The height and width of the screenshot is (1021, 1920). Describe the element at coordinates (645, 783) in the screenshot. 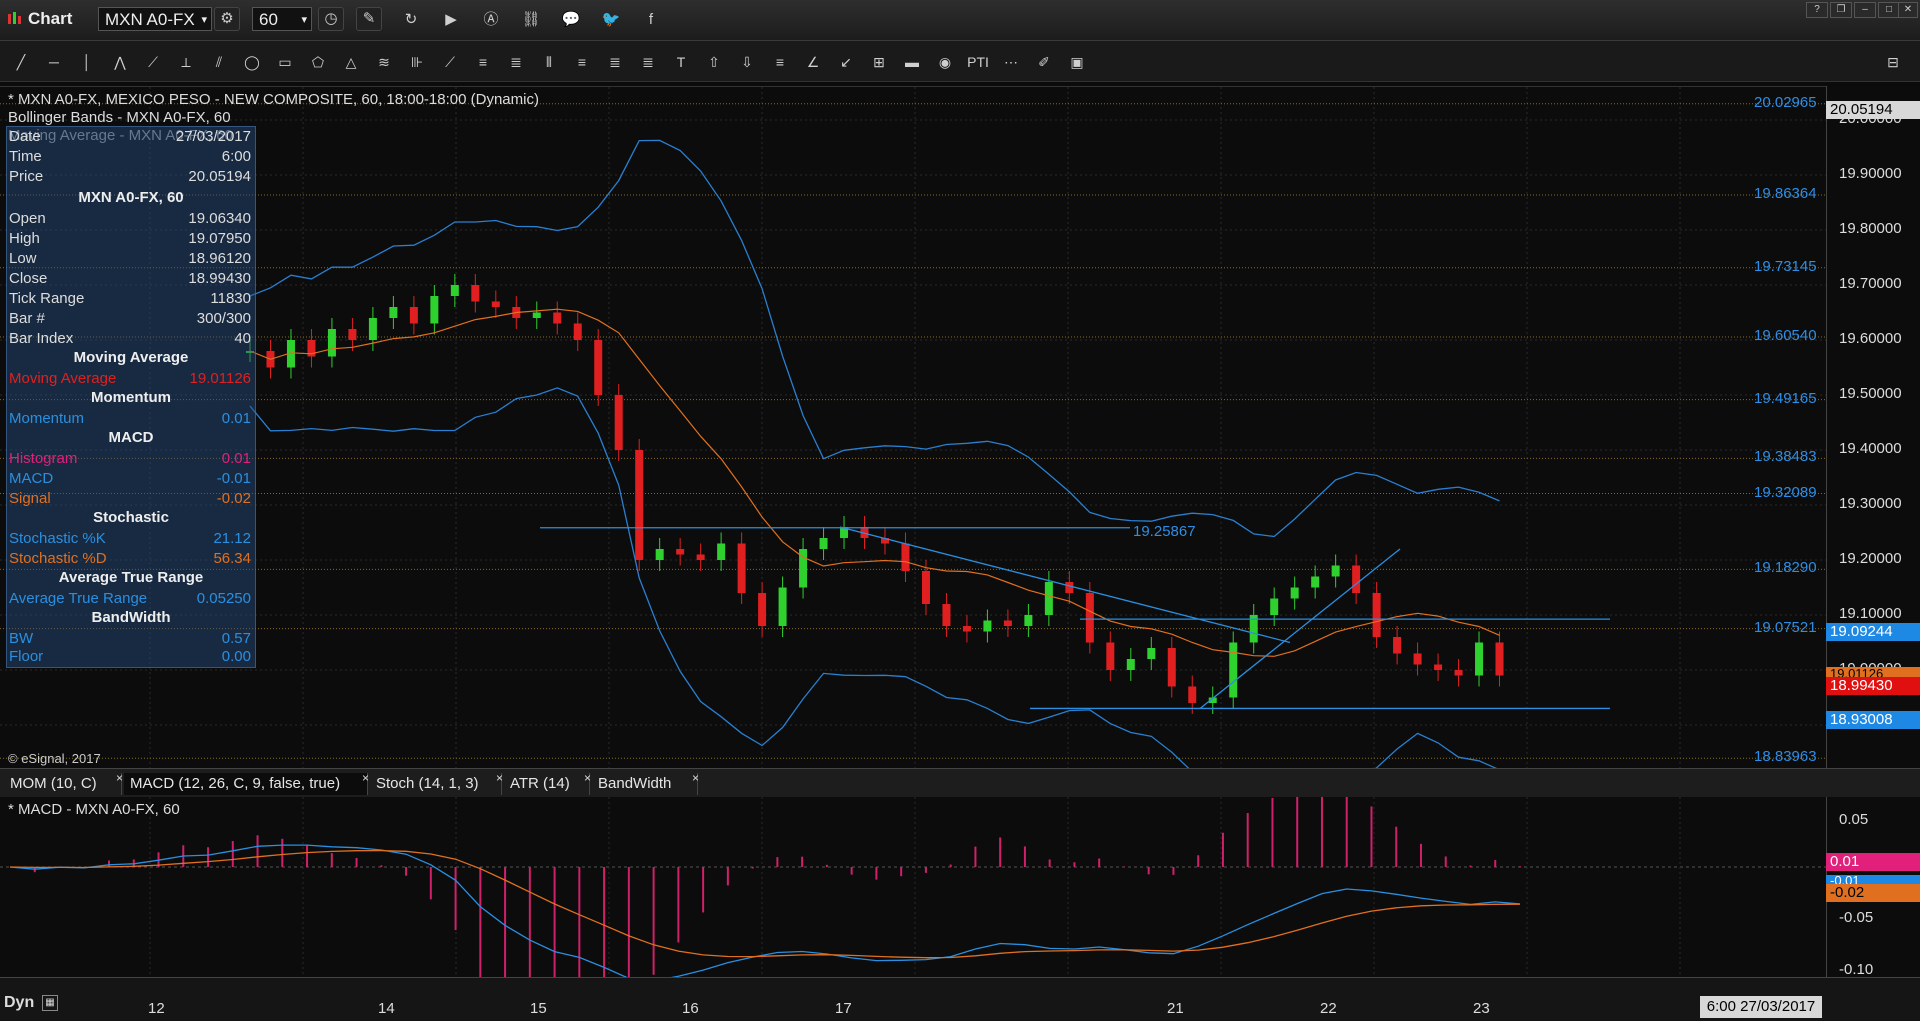

I see `tab-bandwidth: BandWidth ×` at that location.